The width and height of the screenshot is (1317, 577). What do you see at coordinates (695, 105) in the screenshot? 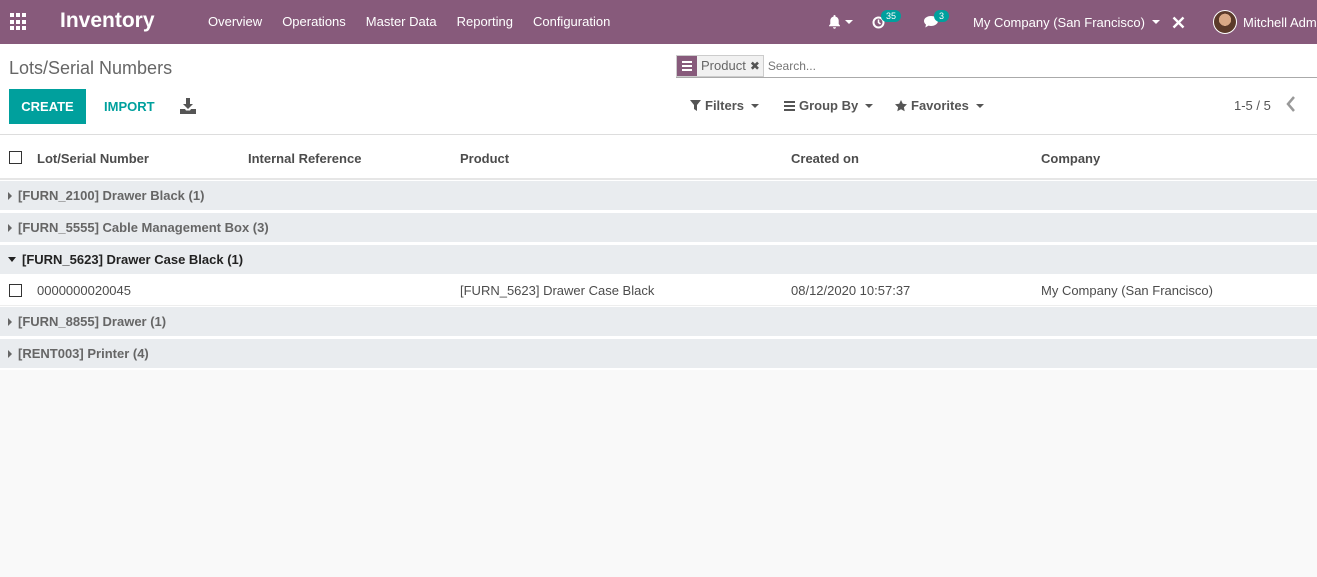
I see `filter-icon` at bounding box center [695, 105].